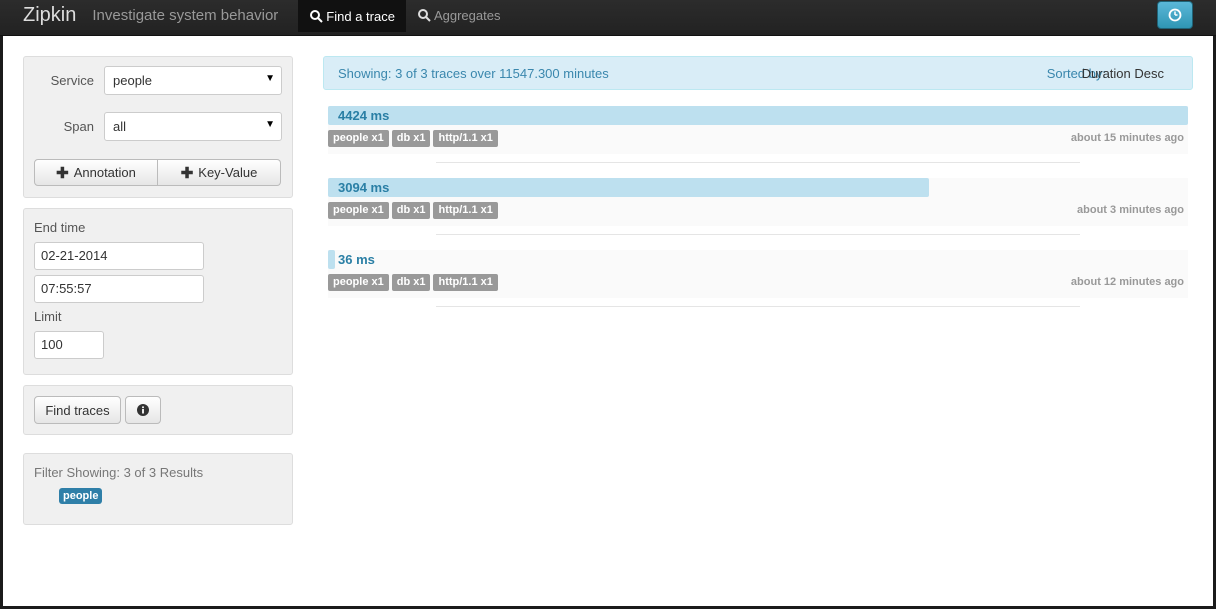 This screenshot has width=1216, height=609. What do you see at coordinates (104, 172) in the screenshot?
I see `annotation-label: Annotation` at bounding box center [104, 172].